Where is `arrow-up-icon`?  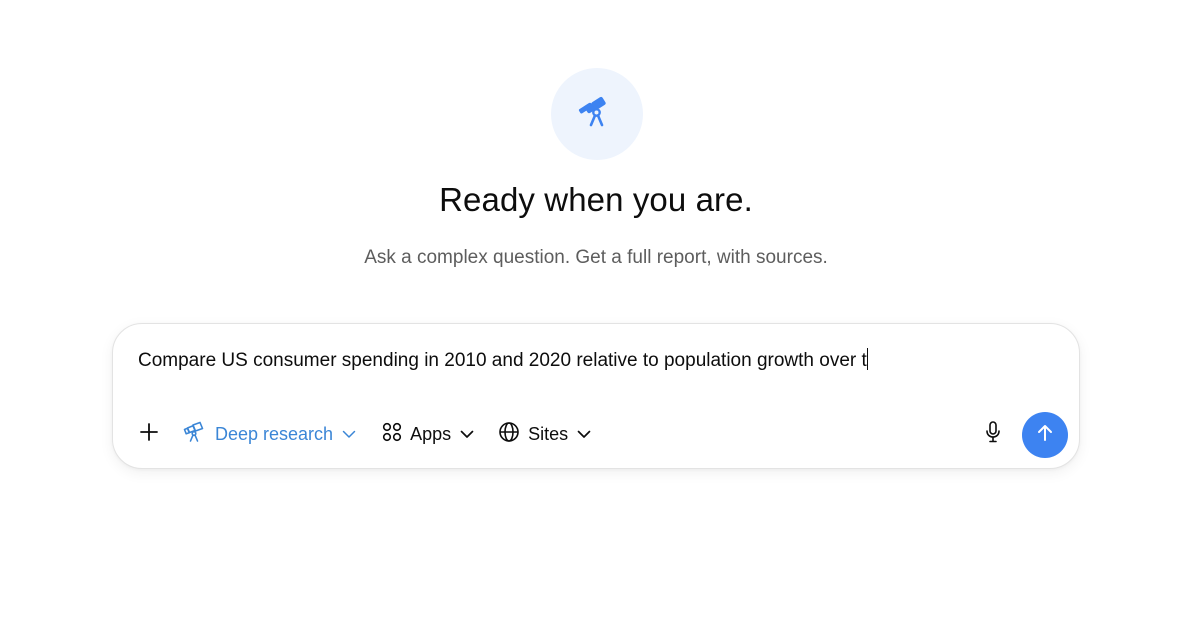
arrow-up-icon is located at coordinates (1045, 435).